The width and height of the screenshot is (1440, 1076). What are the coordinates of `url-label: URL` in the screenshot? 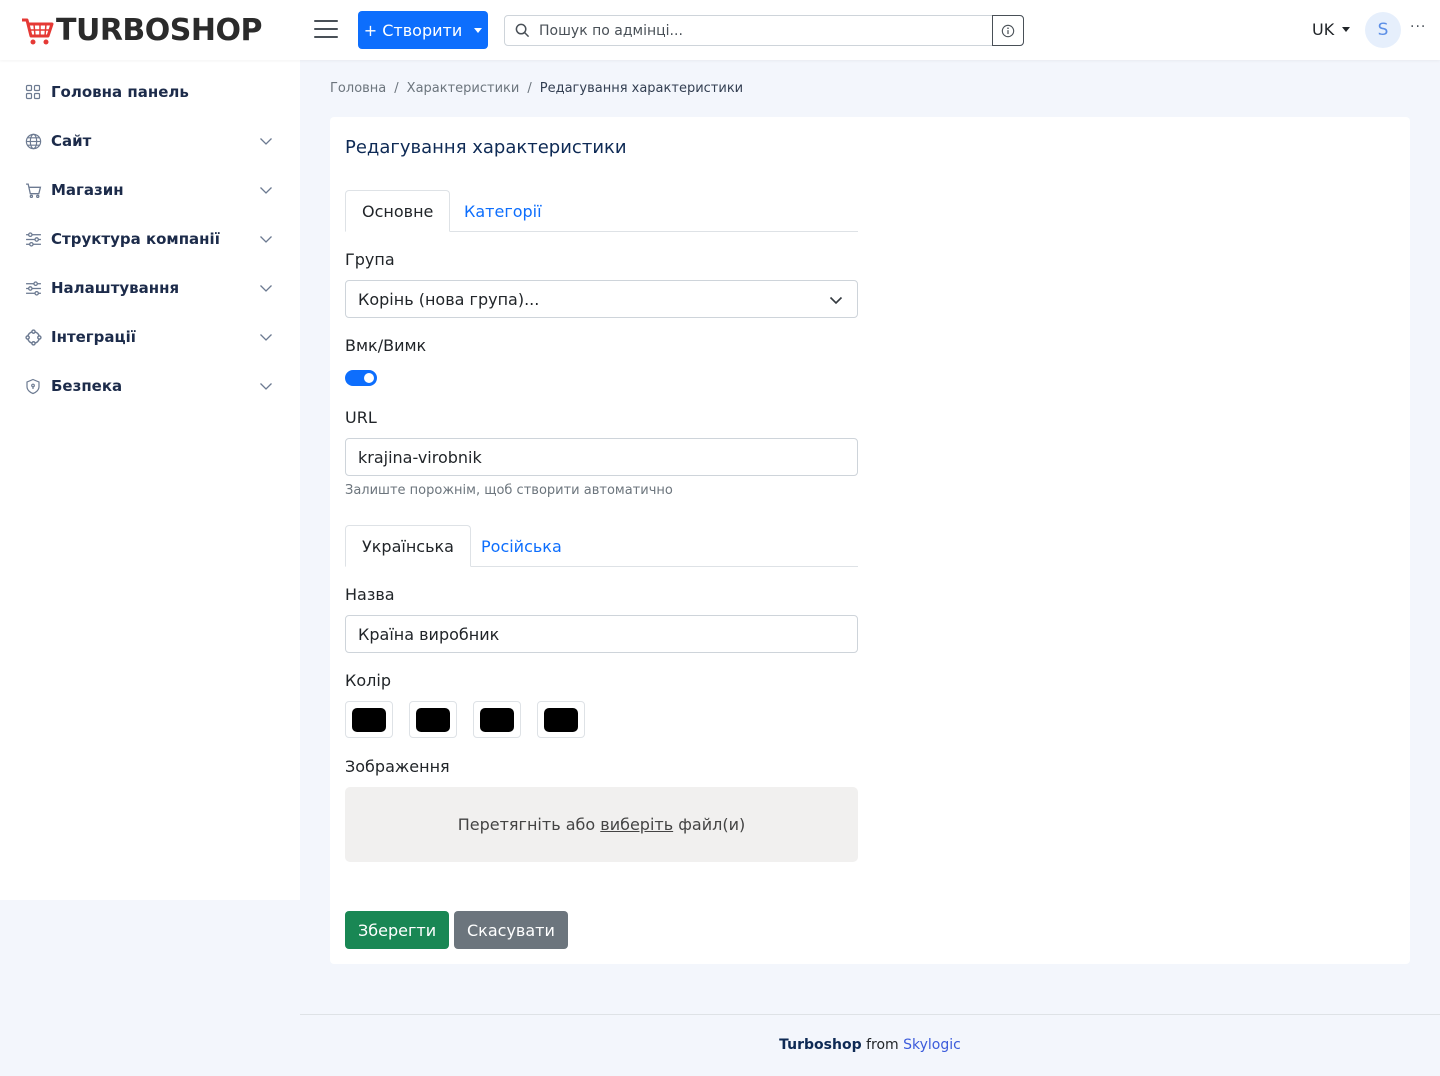 It's located at (361, 417).